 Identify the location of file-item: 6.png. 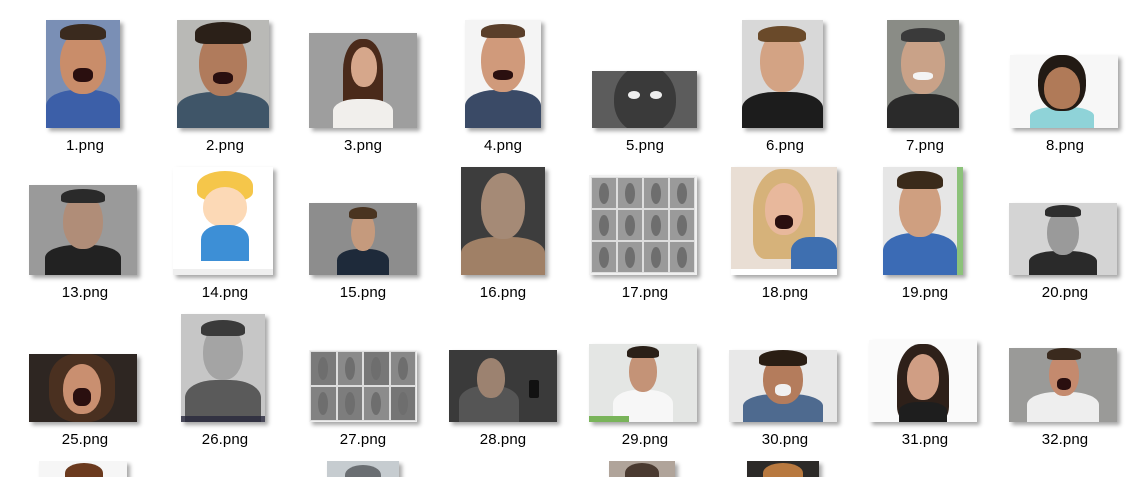
(785, 93).